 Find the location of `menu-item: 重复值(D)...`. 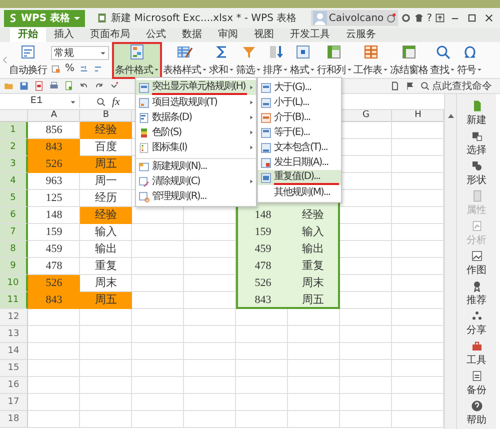

menu-item: 重复值(D)... is located at coordinates (299, 177).